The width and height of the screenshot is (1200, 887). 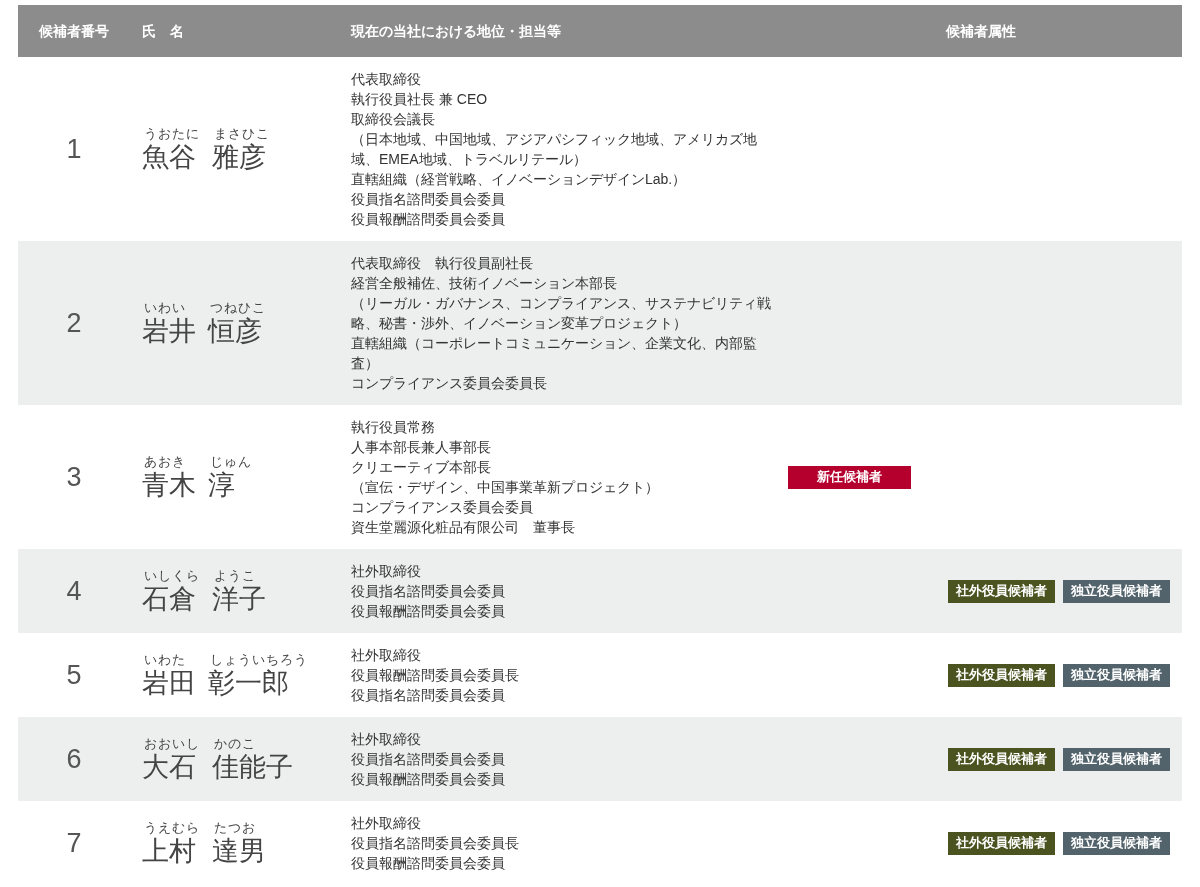 I want to click on name-reading: じゅん, so click(x=230, y=461).